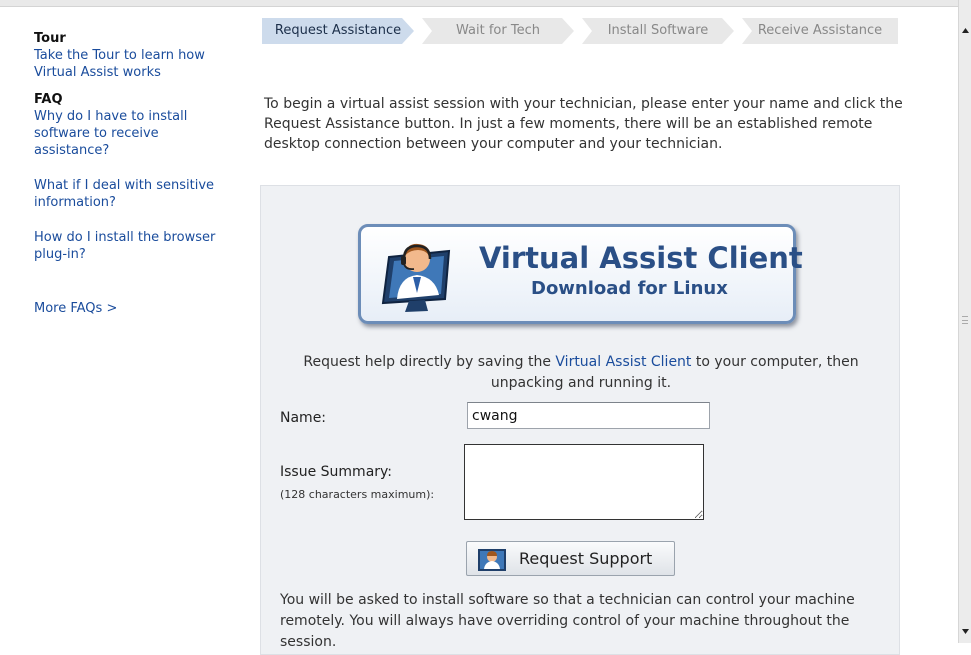  Describe the element at coordinates (303, 418) in the screenshot. I see `name-label: Name:` at that location.